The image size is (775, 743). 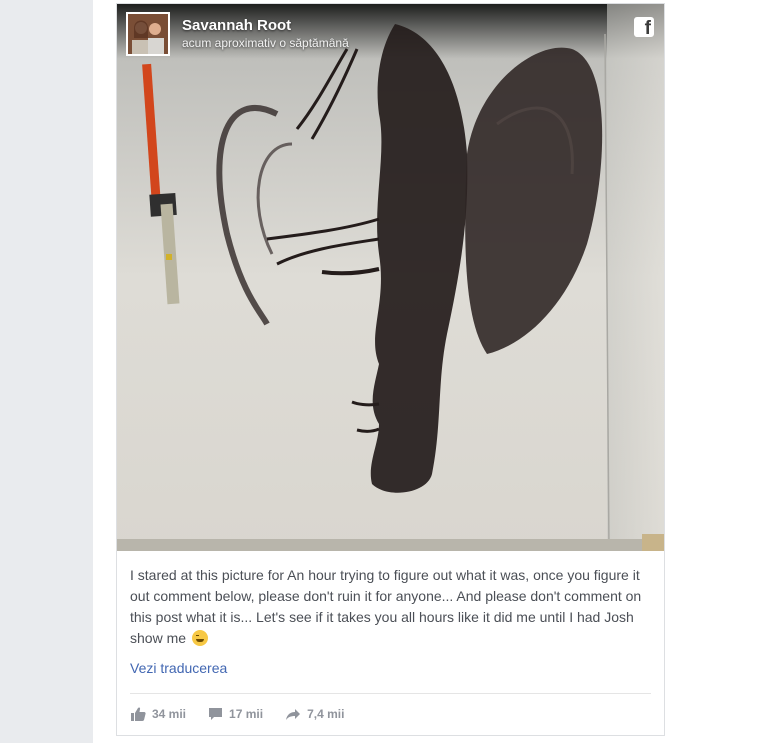 I want to click on shares-stat: 7,4 mii, so click(x=314, y=714).